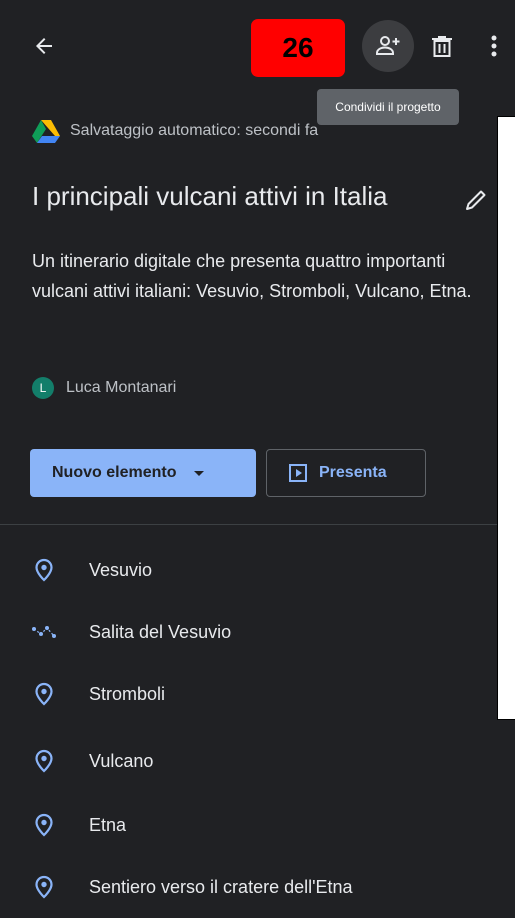 The height and width of the screenshot is (918, 515). I want to click on delete-button, so click(442, 46).